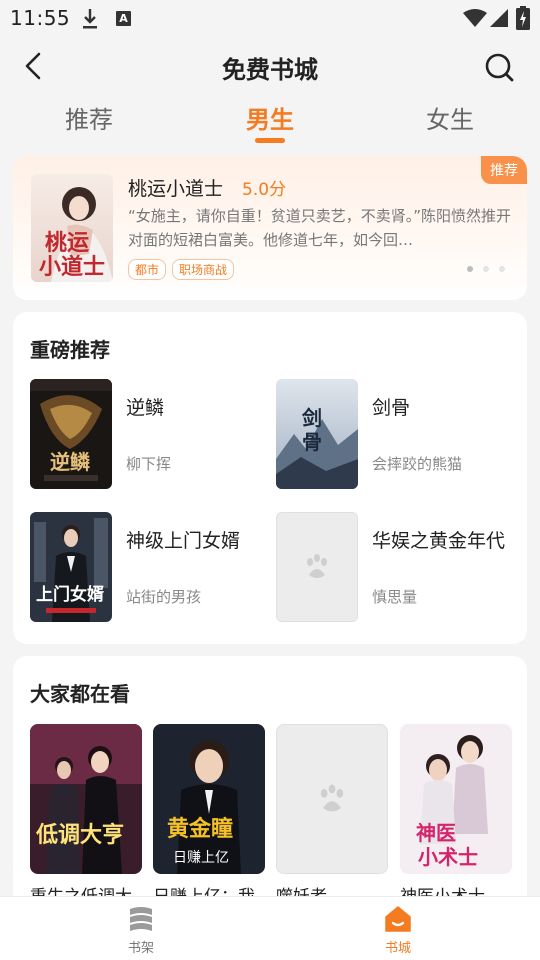 The height and width of the screenshot is (960, 540). Describe the element at coordinates (40, 18) in the screenshot. I see `status-time: 11:55` at that location.